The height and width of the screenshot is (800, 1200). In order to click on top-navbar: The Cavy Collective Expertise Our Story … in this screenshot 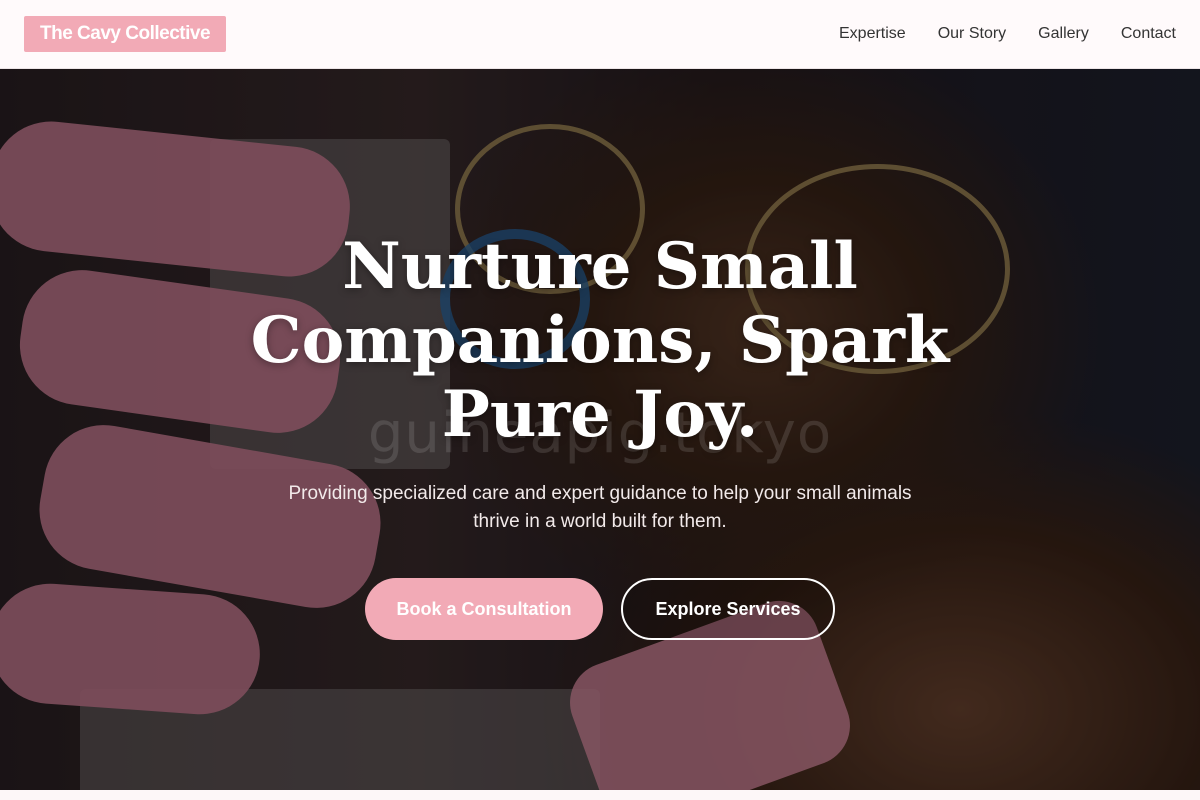, I will do `click(600, 34)`.